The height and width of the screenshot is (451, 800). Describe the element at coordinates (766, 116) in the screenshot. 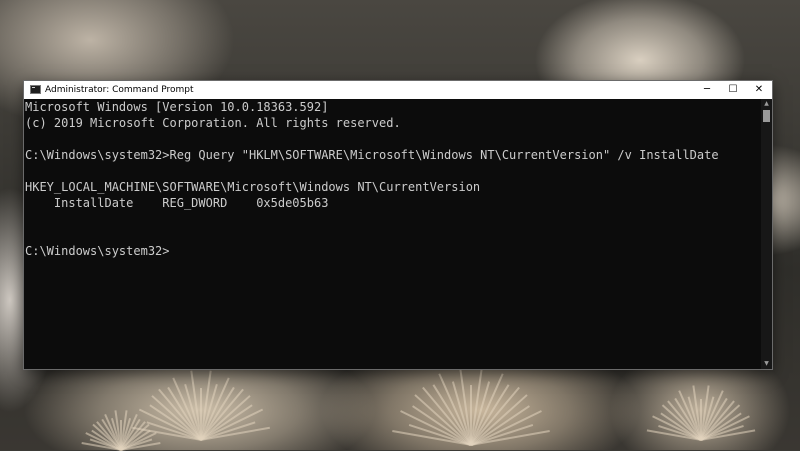

I see `scroll-thumb` at that location.